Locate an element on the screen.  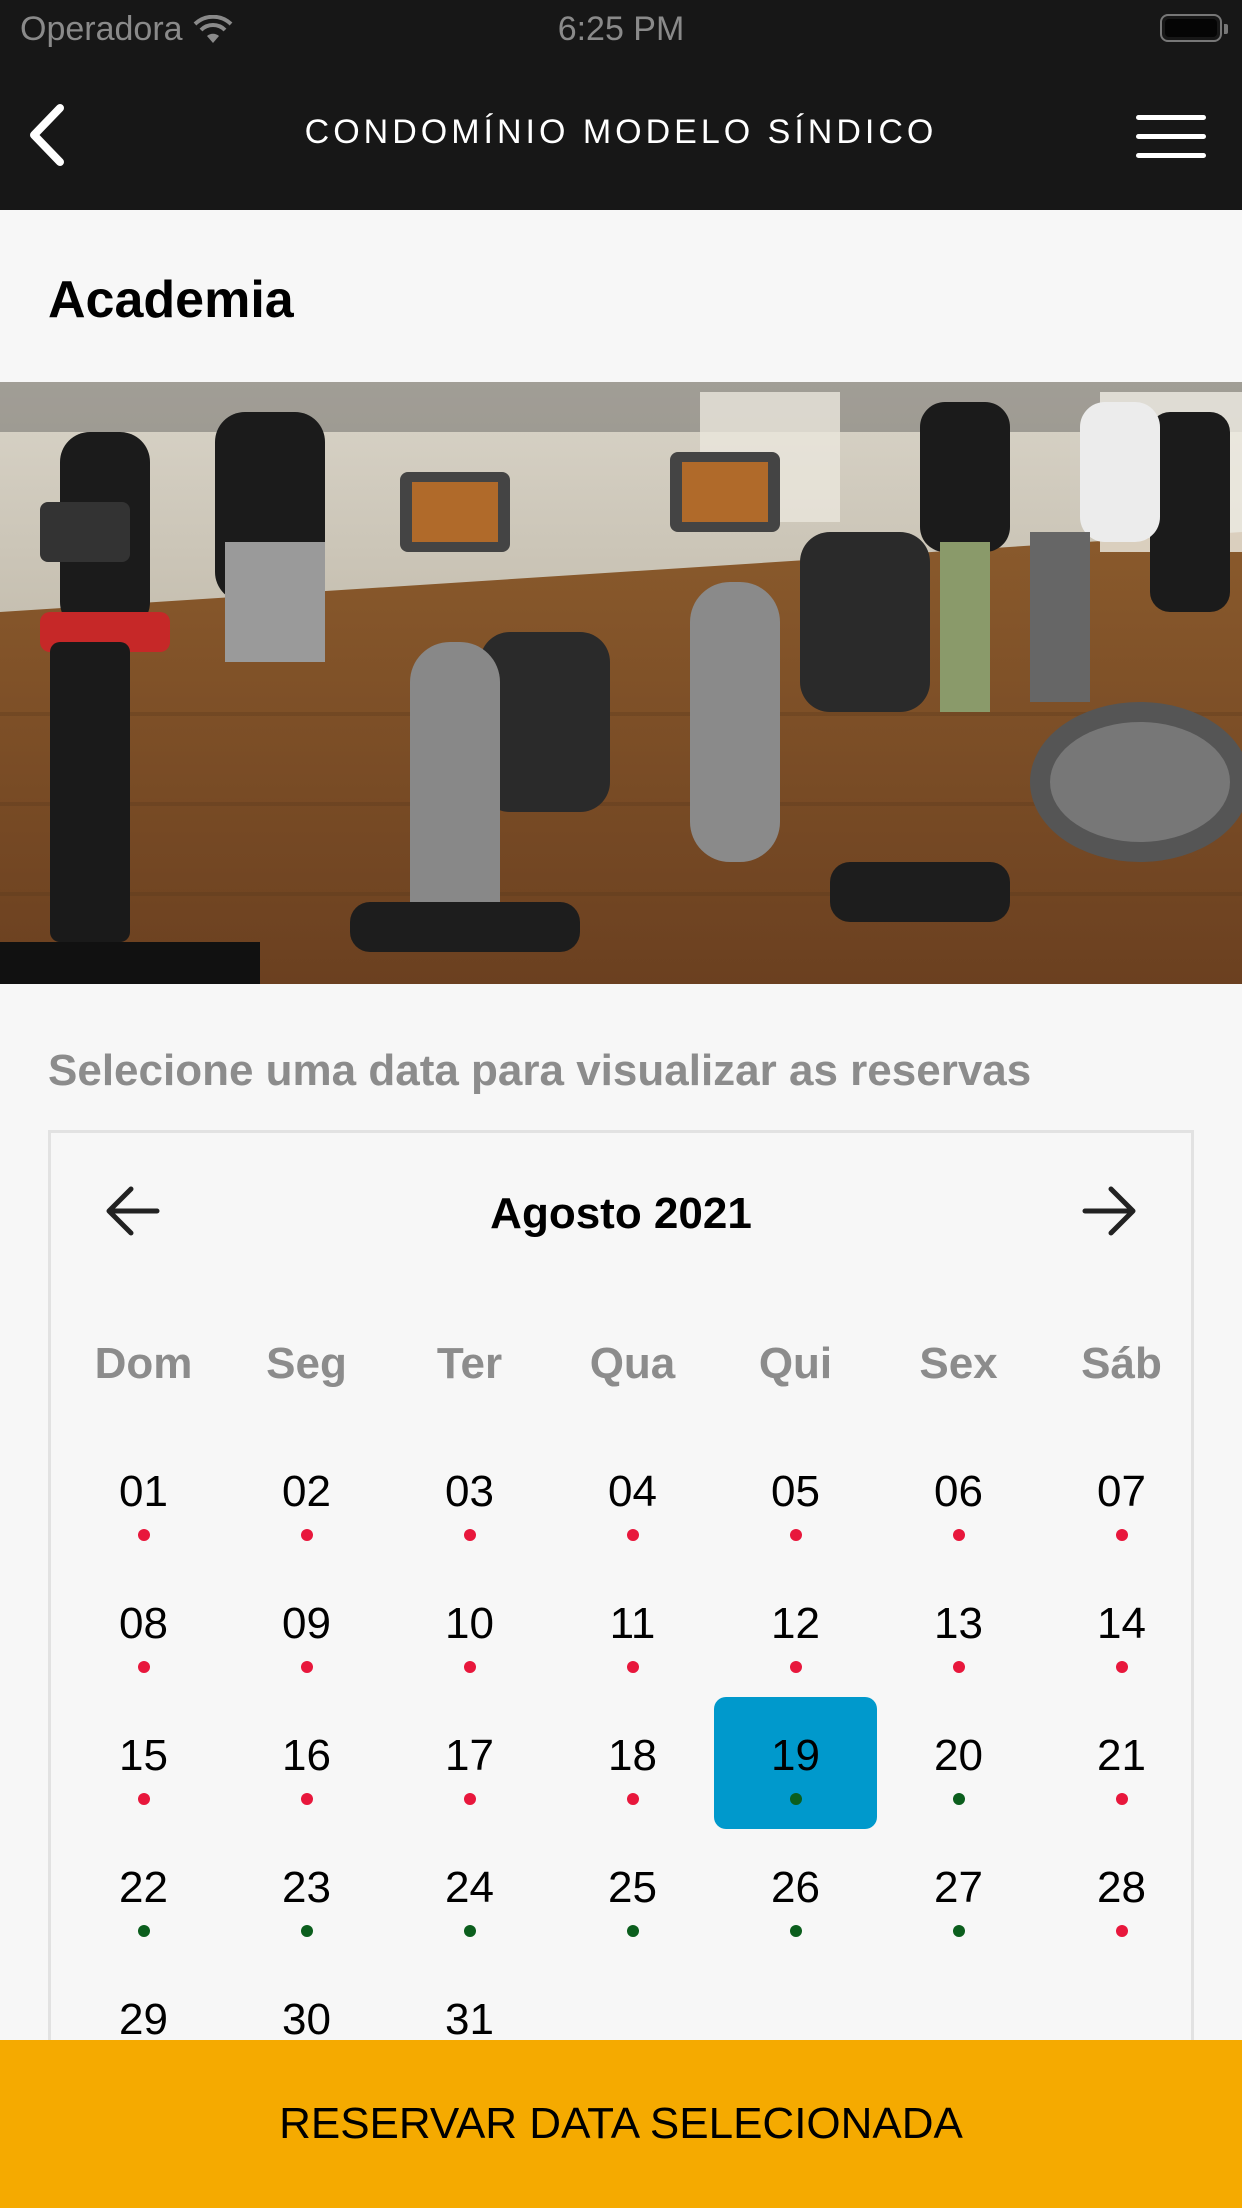
calendar-day: 16 is located at coordinates (306, 1763).